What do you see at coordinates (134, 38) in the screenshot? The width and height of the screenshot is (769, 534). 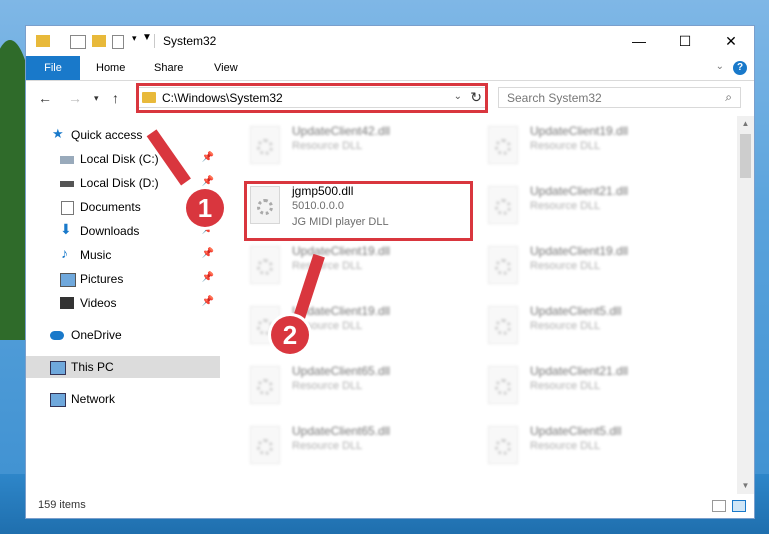 I see `chevron-down-icon: ▾` at bounding box center [134, 38].